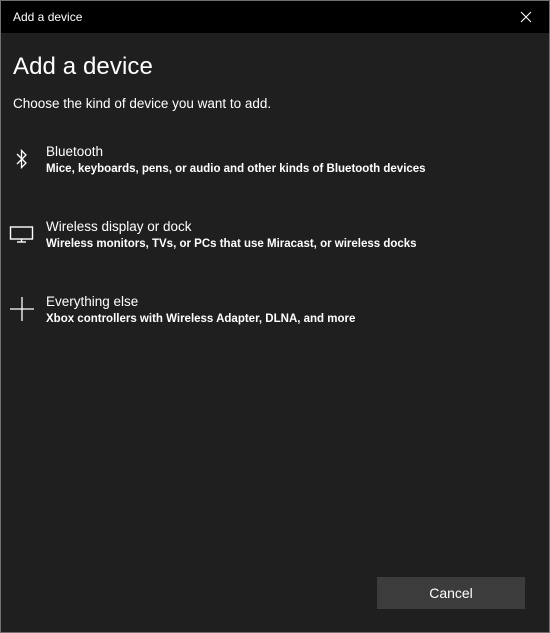 The height and width of the screenshot is (633, 550). I want to click on cancel-button: Cancel, so click(451, 593).